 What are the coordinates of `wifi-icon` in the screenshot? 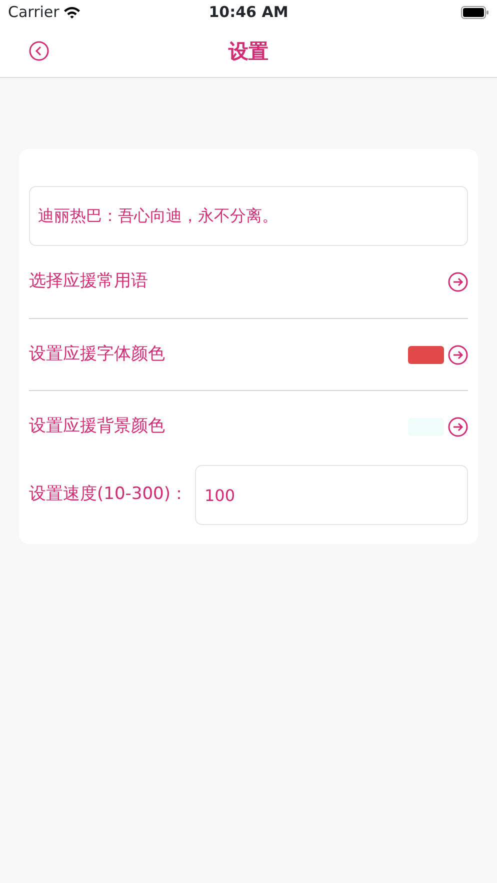 It's located at (72, 12).